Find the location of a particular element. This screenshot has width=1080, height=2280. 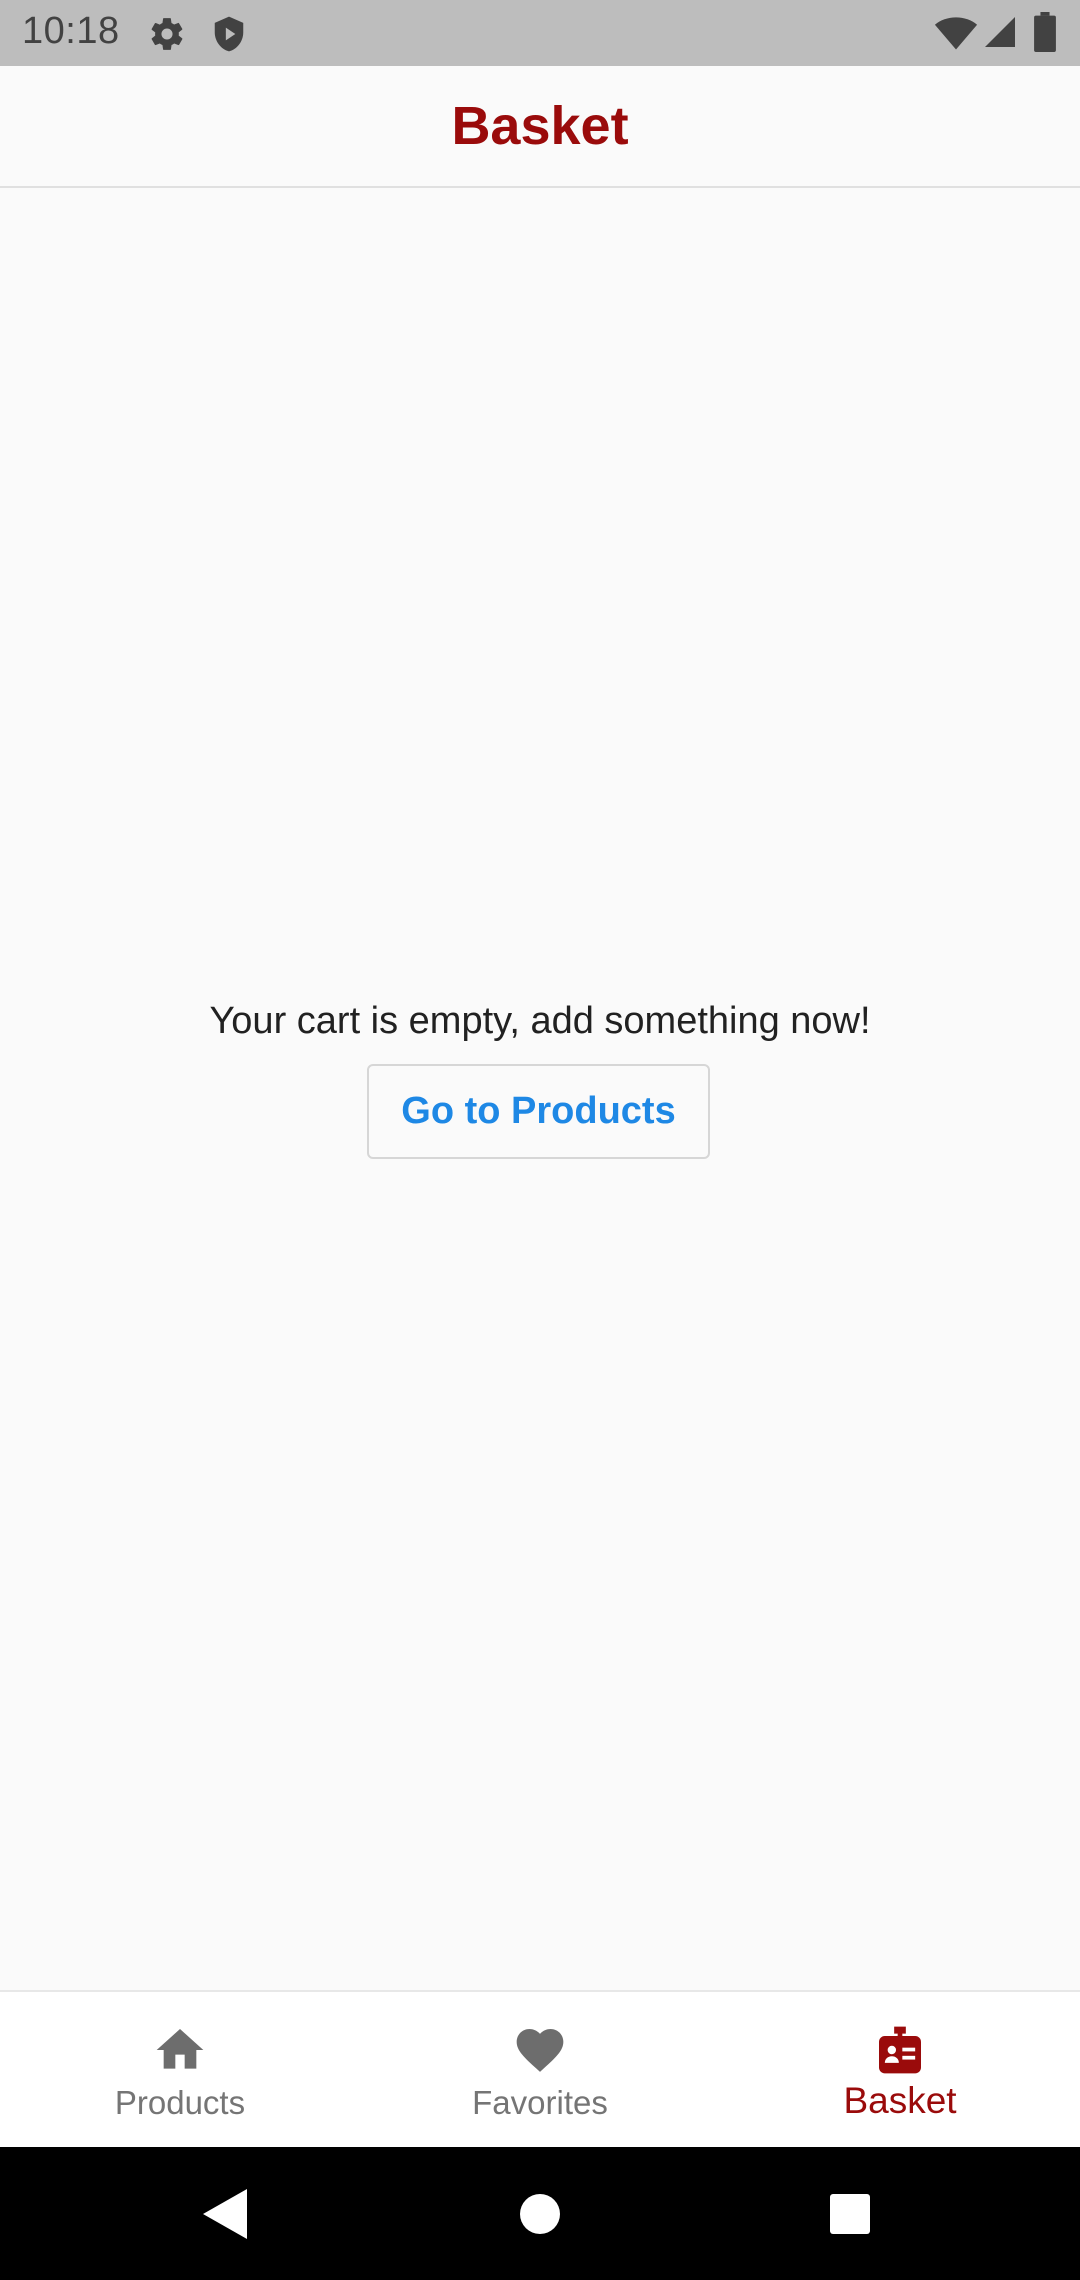

signal-icon is located at coordinates (1000, 32).